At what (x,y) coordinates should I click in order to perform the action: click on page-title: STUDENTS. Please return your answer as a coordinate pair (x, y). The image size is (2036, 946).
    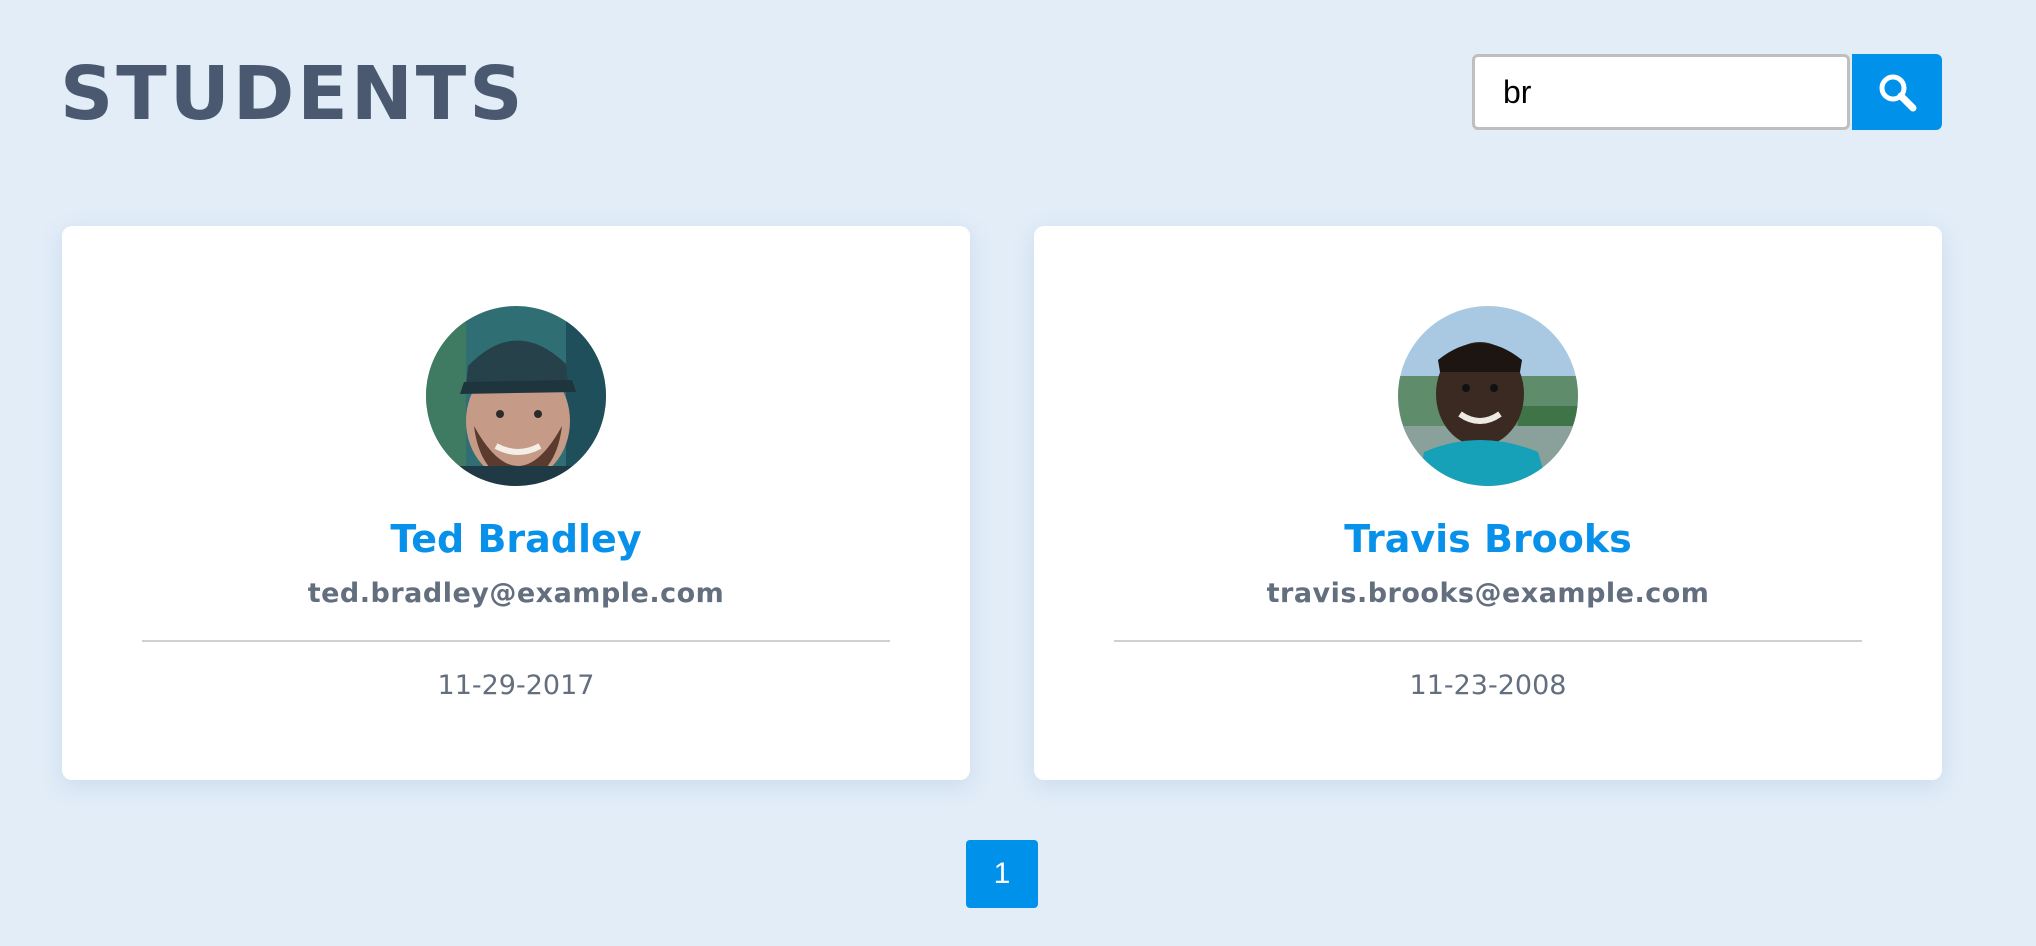
    Looking at the image, I should click on (293, 94).